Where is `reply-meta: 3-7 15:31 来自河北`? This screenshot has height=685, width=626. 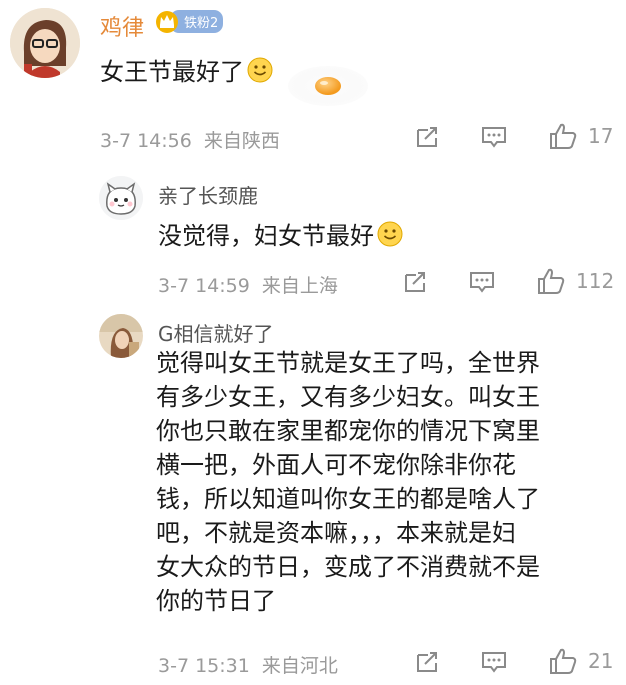
reply-meta: 3-7 15:31 来自河北 is located at coordinates (248, 664).